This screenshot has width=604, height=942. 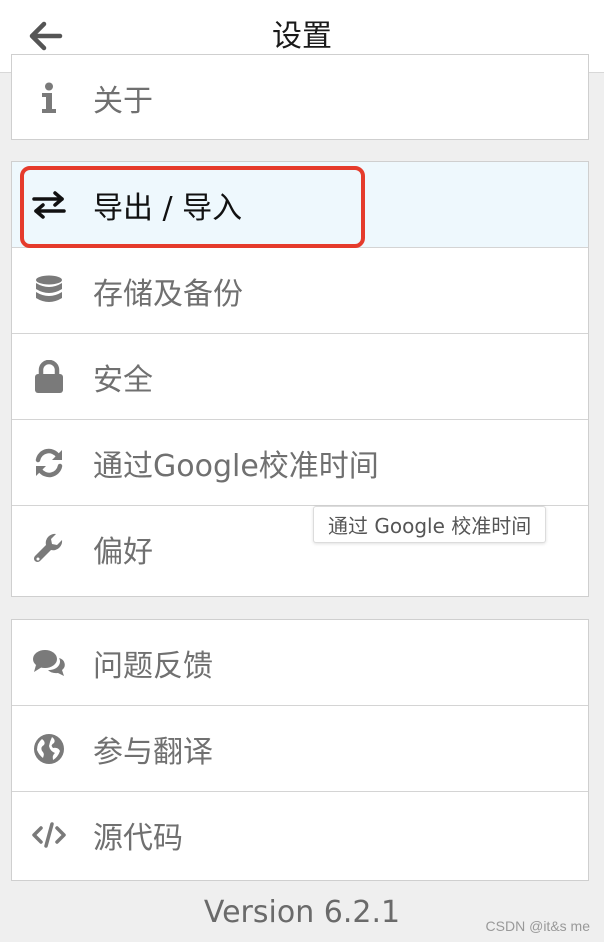 What do you see at coordinates (49, 205) in the screenshot?
I see `exchange-icon` at bounding box center [49, 205].